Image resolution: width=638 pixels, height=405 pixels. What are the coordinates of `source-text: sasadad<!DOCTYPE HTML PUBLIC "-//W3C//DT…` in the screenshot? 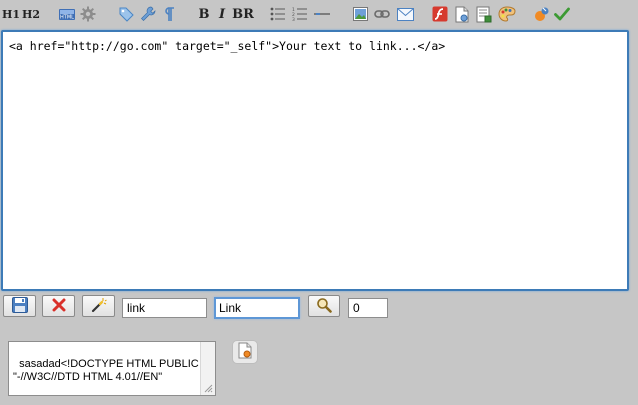 It's located at (106, 370).